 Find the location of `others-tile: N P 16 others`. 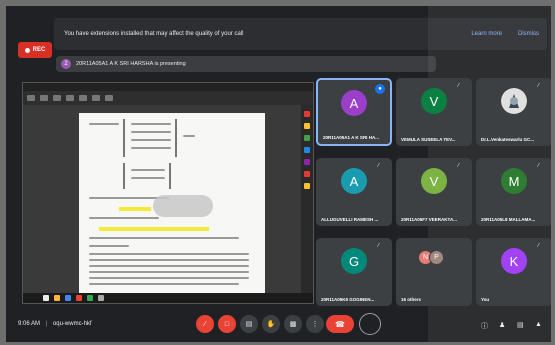

others-tile: N P 16 others is located at coordinates (434, 272).